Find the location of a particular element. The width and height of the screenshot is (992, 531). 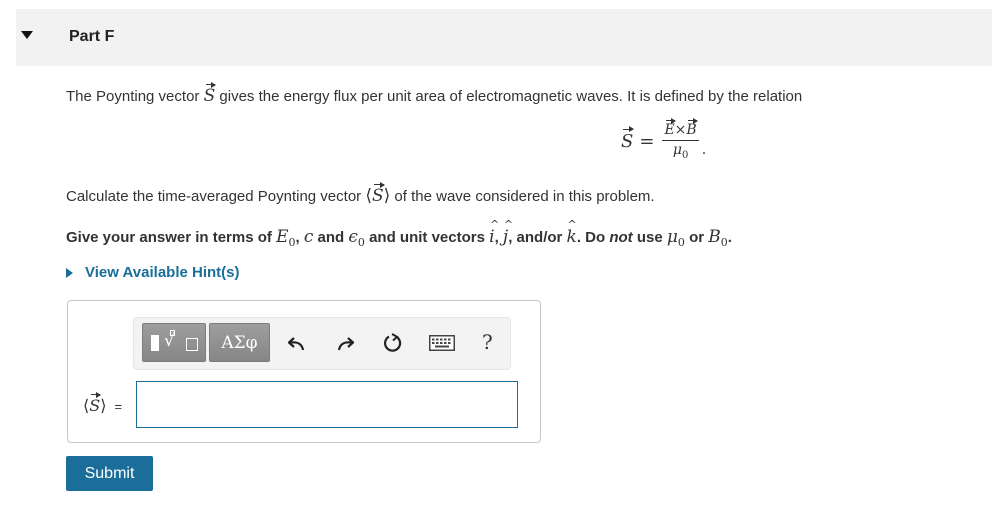

poynting-formula: S = E×B μ0 . is located at coordinates (664, 139).